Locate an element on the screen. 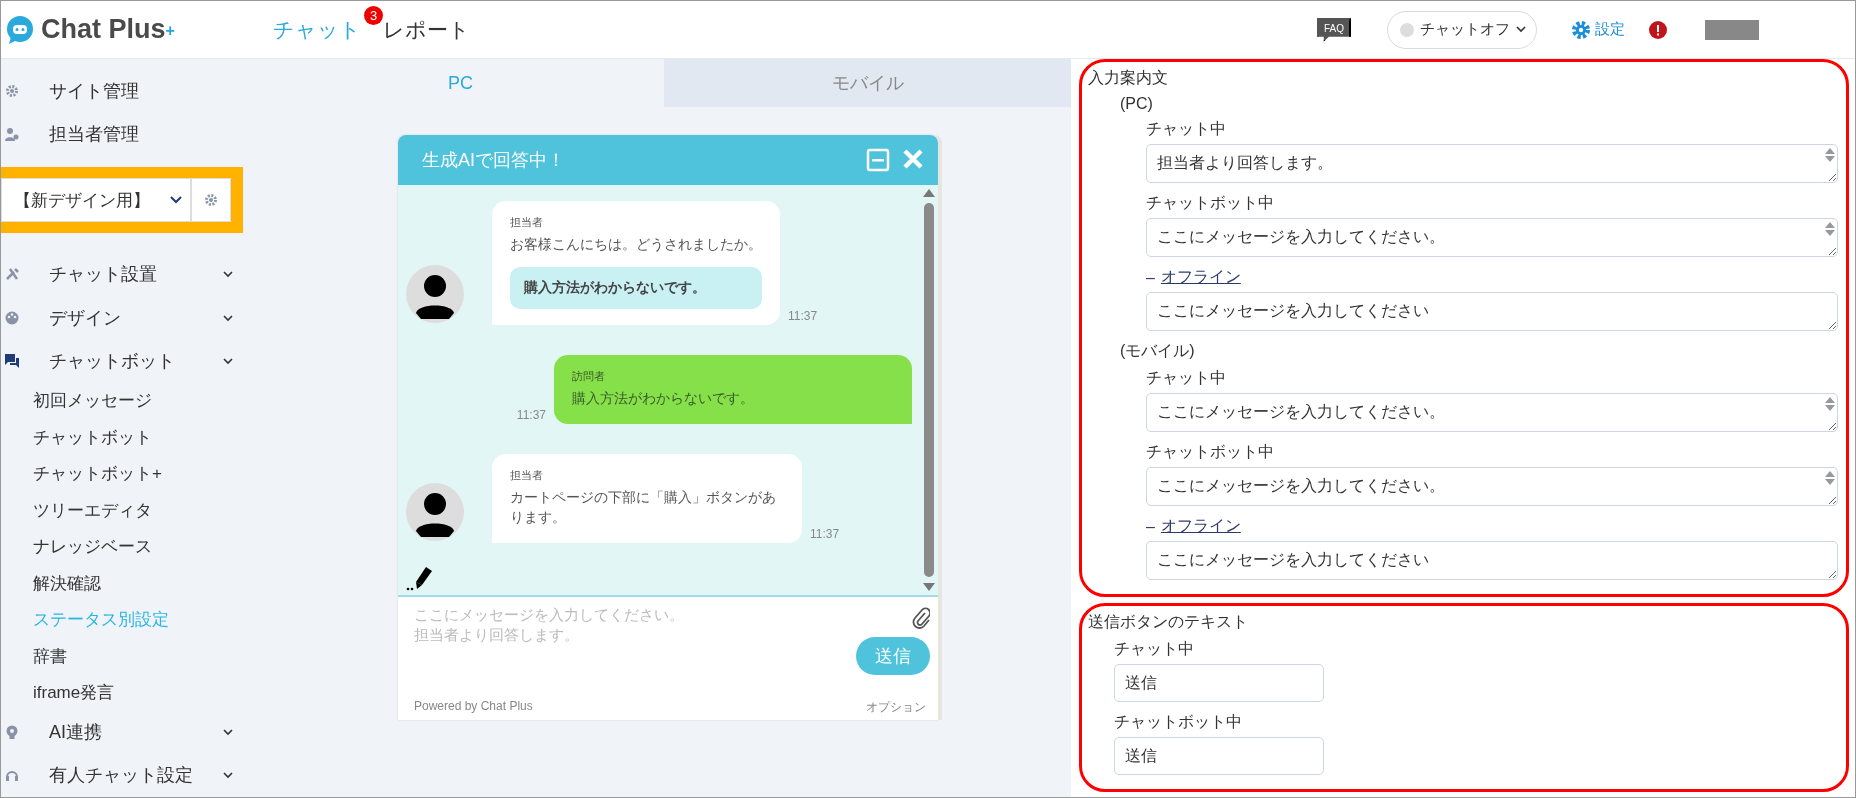 The image size is (1856, 798). status-dropdown: チャットオフ is located at coordinates (1462, 29).